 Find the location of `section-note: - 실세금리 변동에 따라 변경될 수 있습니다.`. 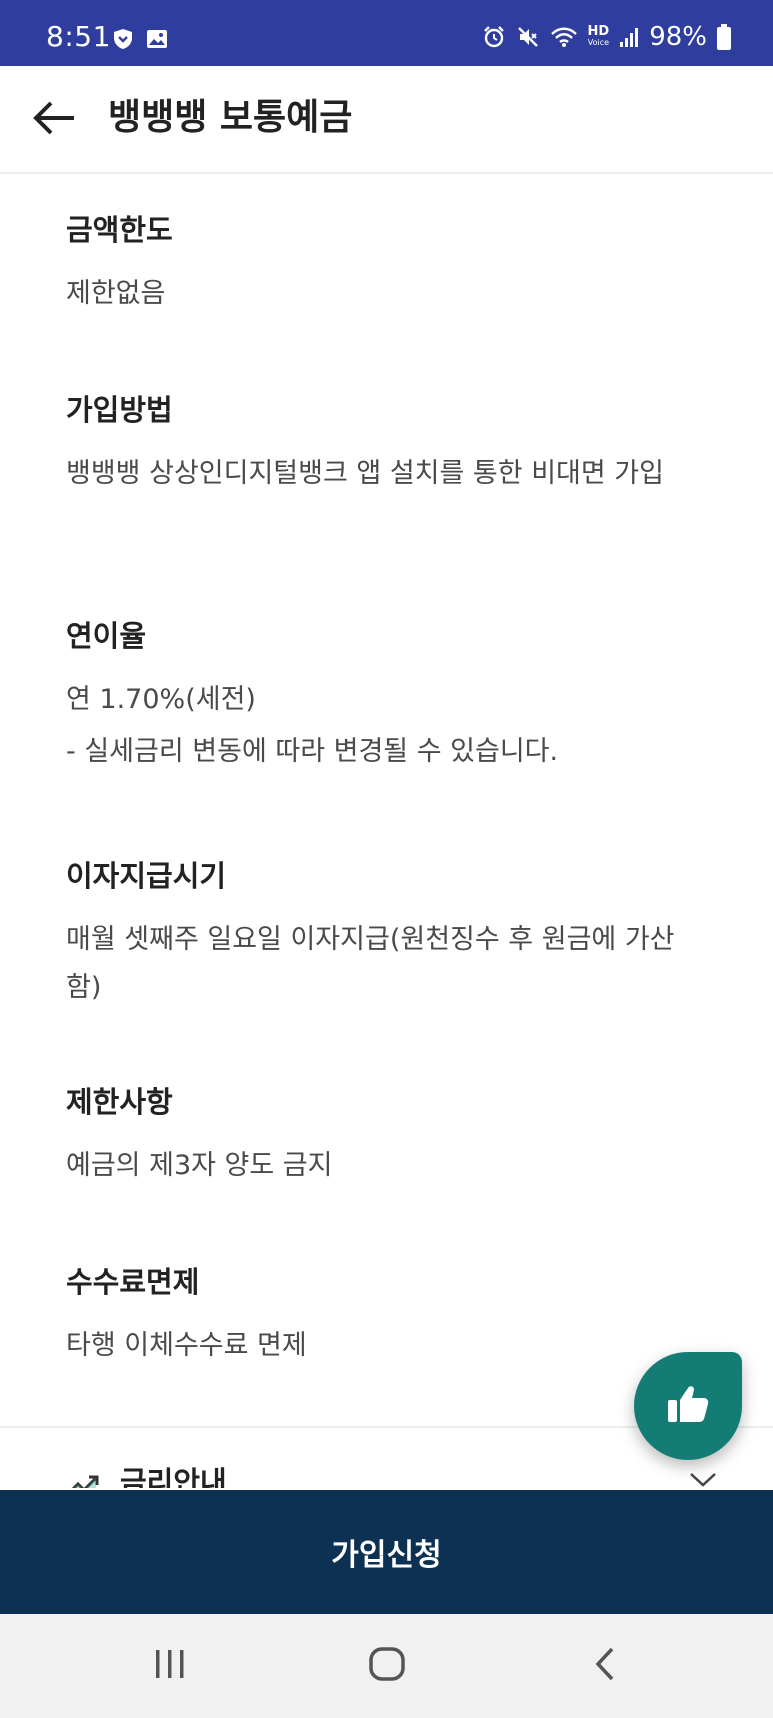

section-note: - 실세금리 변동에 따라 변경될 수 있습니다. is located at coordinates (312, 751).